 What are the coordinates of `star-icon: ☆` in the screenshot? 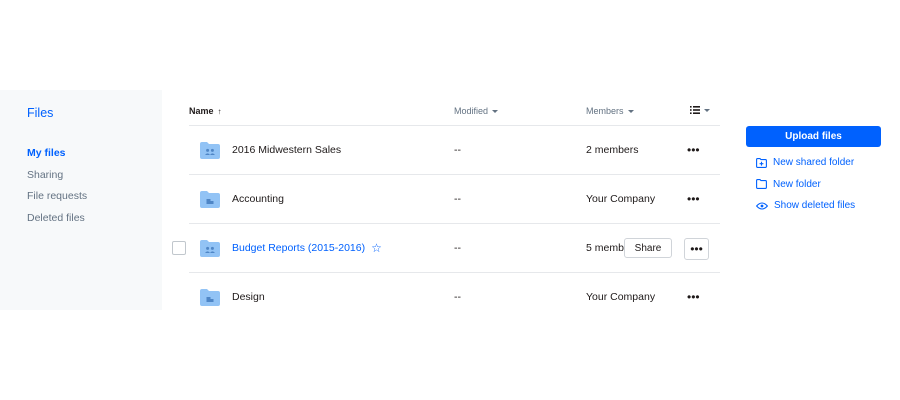 It's located at (376, 248).